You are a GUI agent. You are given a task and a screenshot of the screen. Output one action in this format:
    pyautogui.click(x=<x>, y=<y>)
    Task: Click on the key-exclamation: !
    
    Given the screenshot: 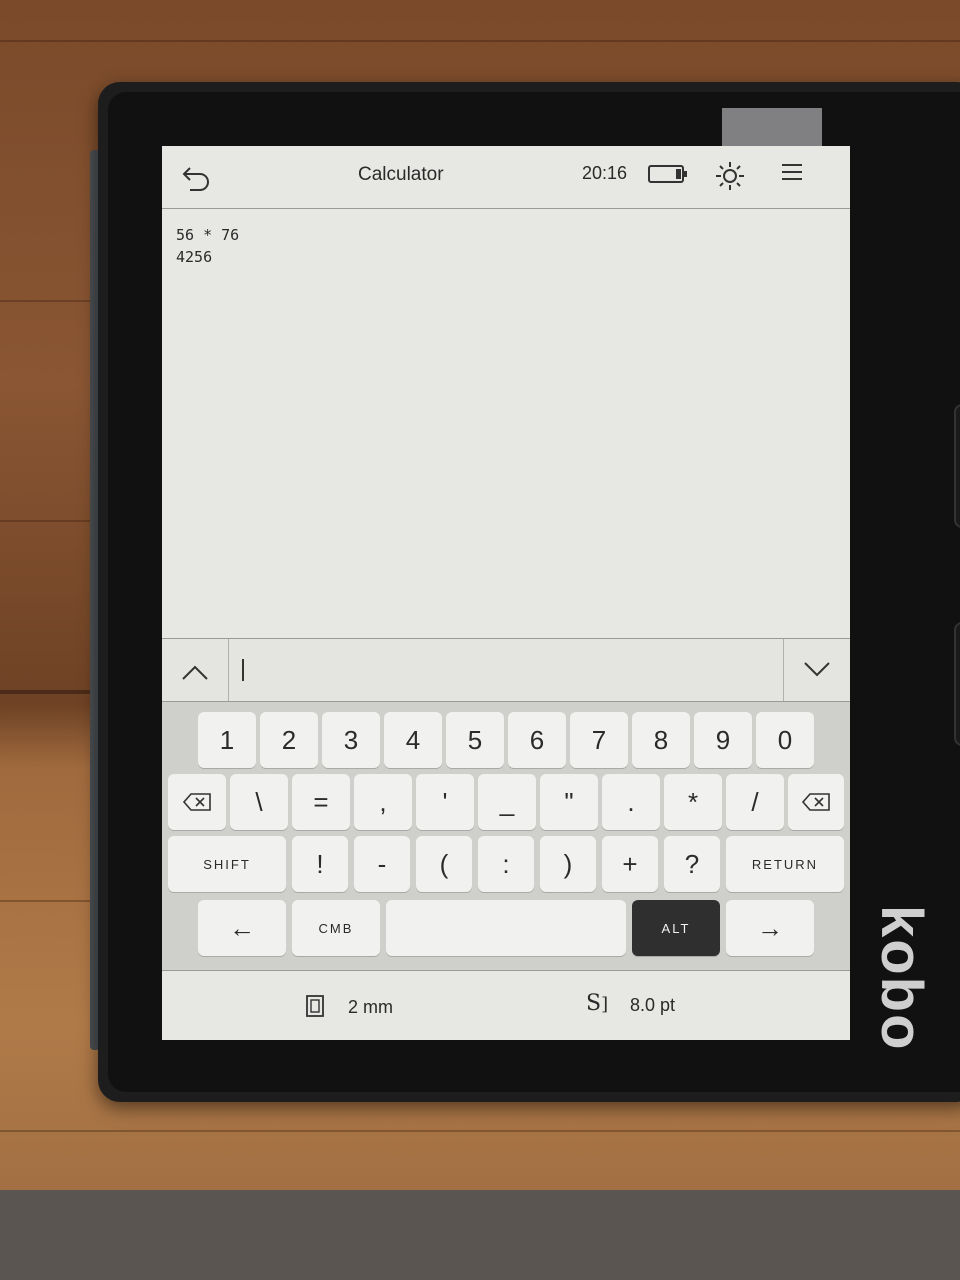 What is the action you would take?
    pyautogui.click(x=320, y=864)
    